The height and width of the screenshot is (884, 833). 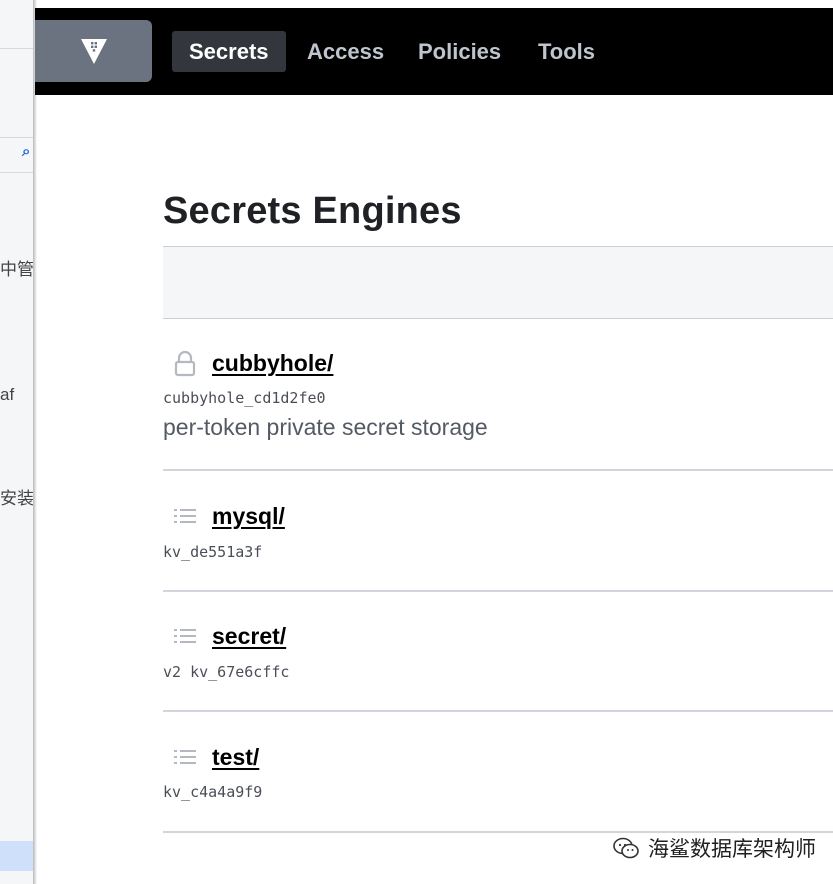 What do you see at coordinates (244, 398) in the screenshot?
I see `engine-accessor: cubbyhole_cd1d2fe0` at bounding box center [244, 398].